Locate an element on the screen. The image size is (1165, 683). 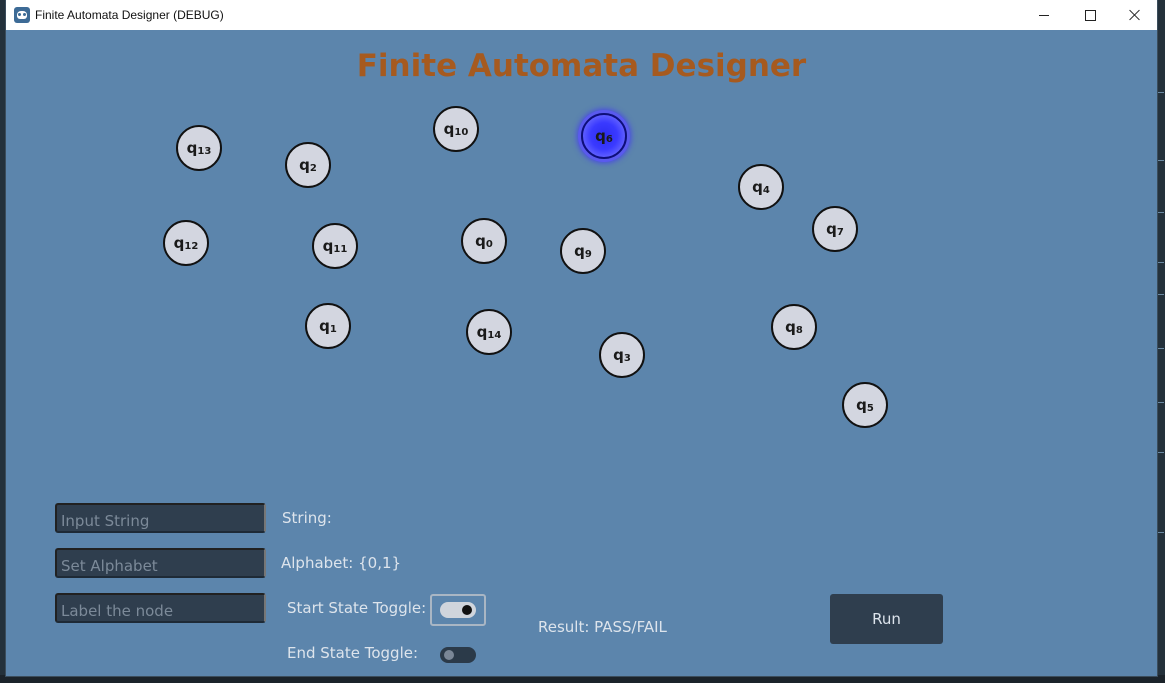
result-label: Result: PASS/FAIL is located at coordinates (602, 627).